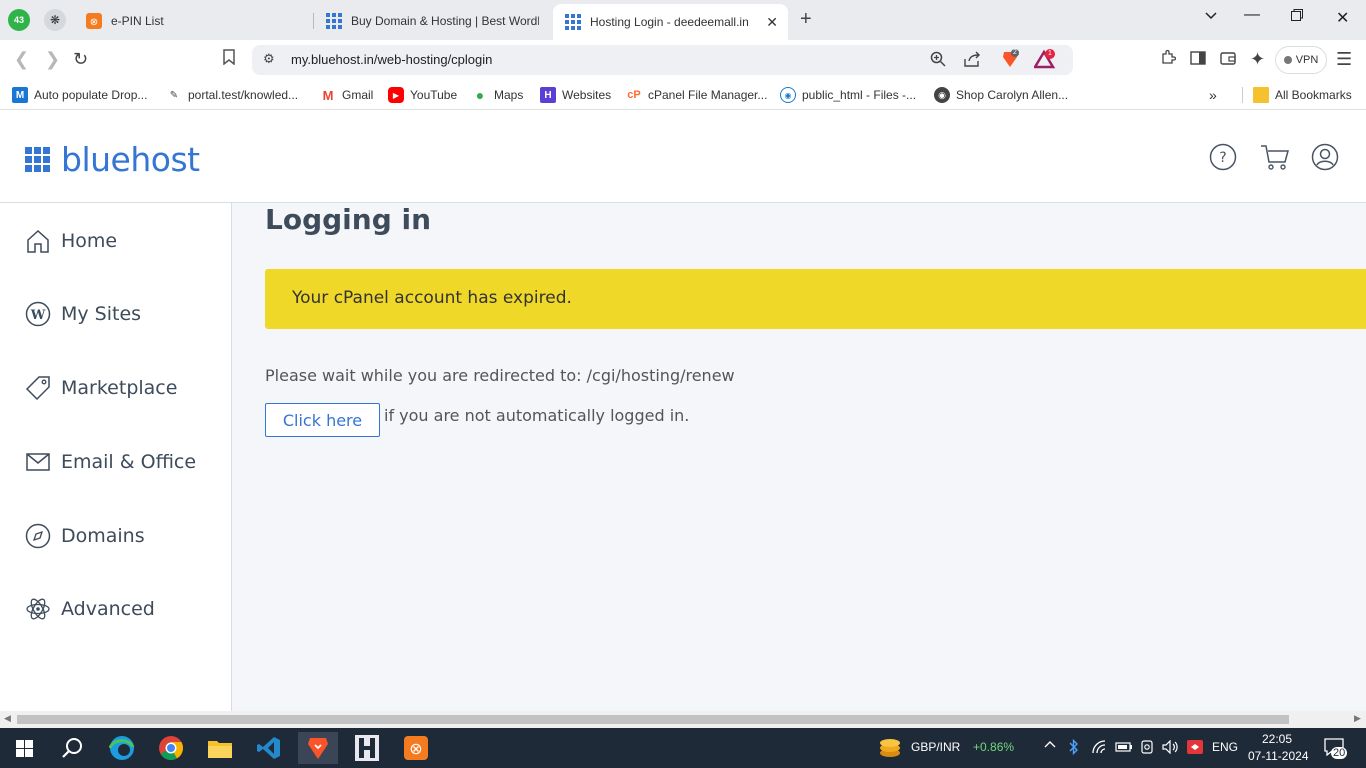 Image resolution: width=1366 pixels, height=768 pixels. What do you see at coordinates (548, 95) in the screenshot?
I see `websites-icon: H` at bounding box center [548, 95].